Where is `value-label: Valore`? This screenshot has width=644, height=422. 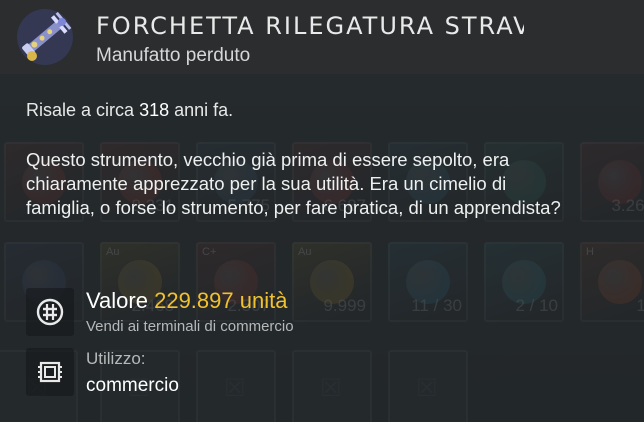 value-label: Valore is located at coordinates (117, 300).